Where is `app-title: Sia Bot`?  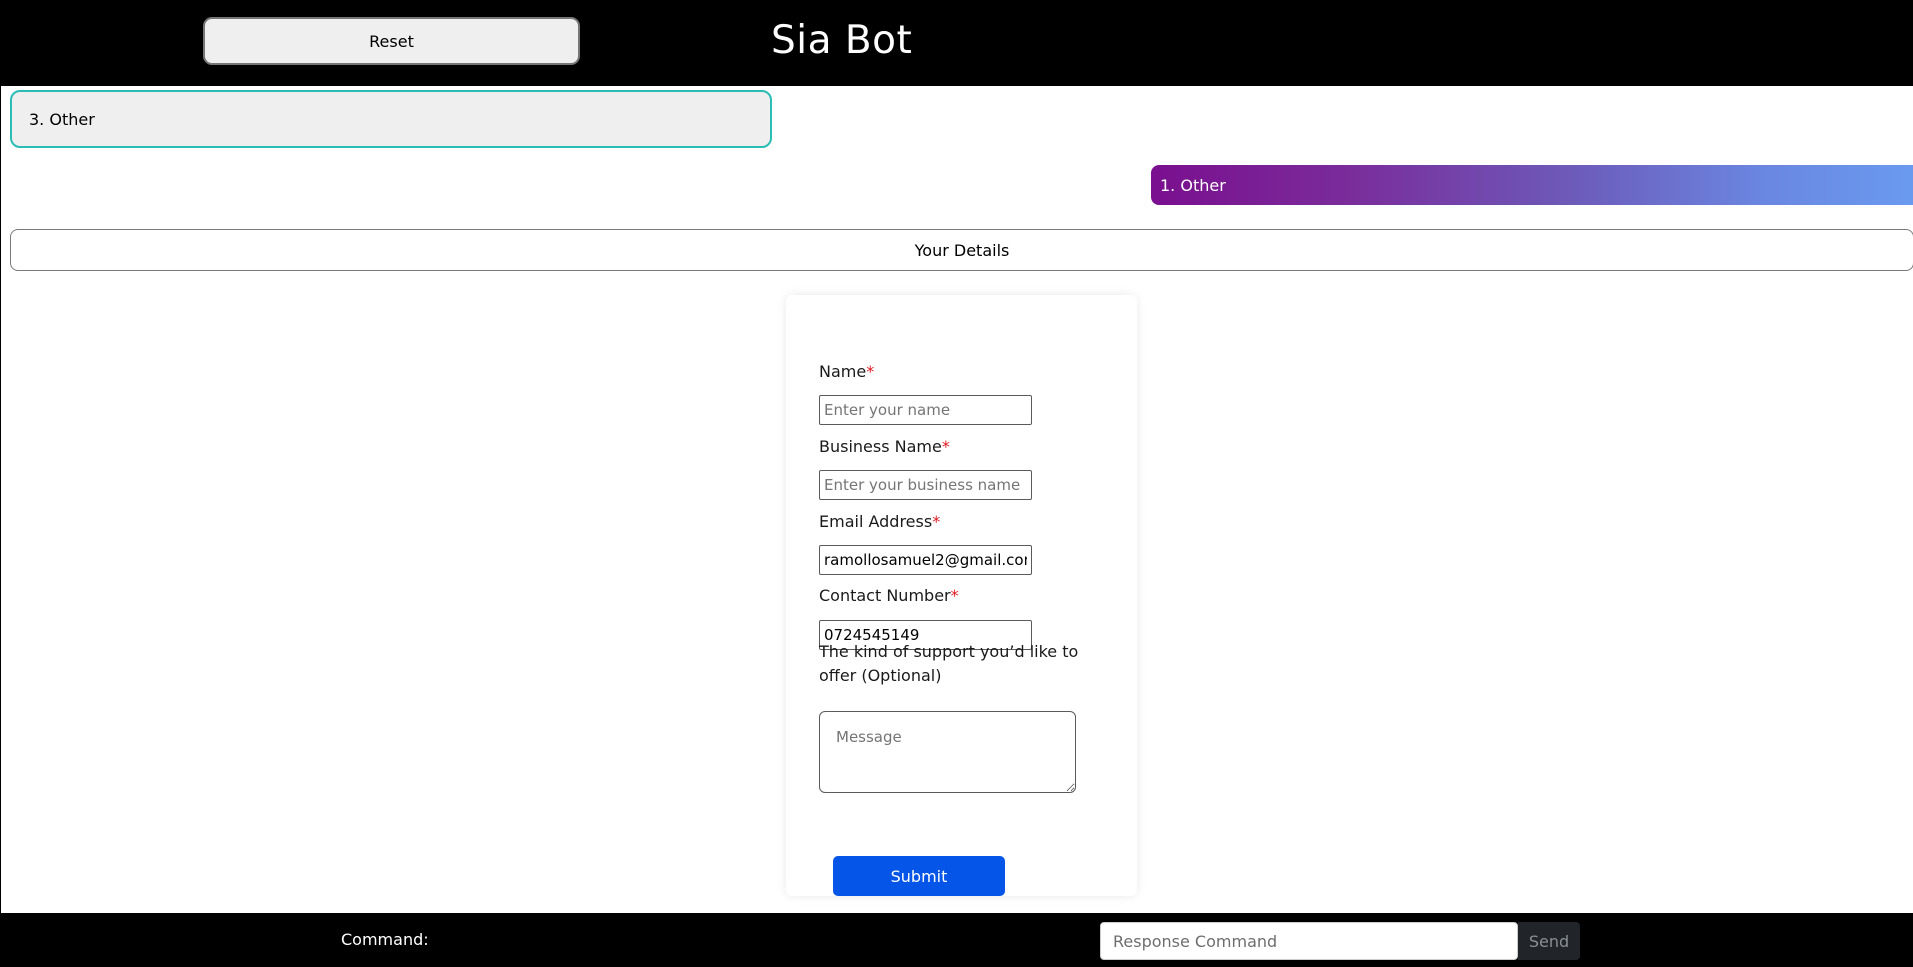 app-title: Sia Bot is located at coordinates (842, 40).